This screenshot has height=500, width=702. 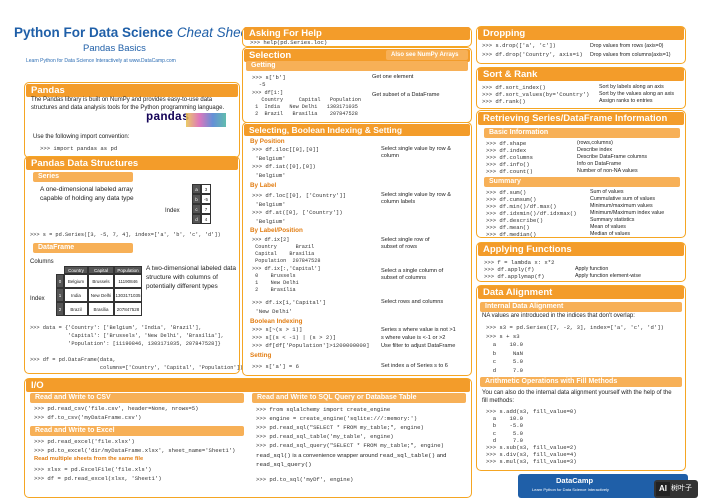 I want to click on series-index-cell: d, so click(x=196, y=219).